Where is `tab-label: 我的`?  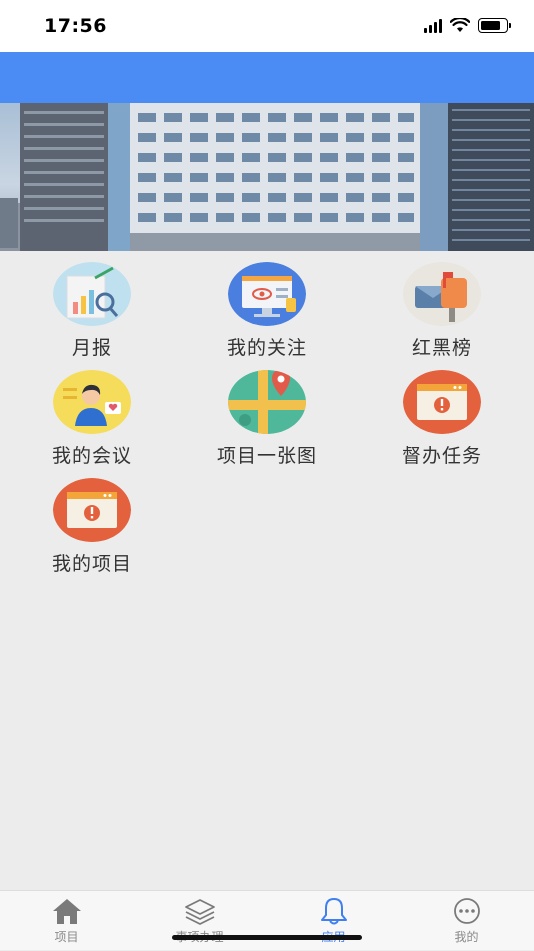
tab-label: 我的 is located at coordinates (466, 937).